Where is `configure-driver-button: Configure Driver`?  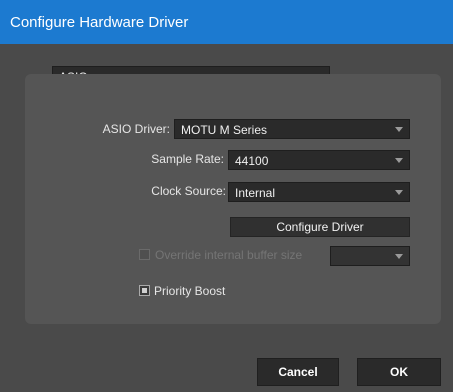
configure-driver-button: Configure Driver is located at coordinates (320, 227).